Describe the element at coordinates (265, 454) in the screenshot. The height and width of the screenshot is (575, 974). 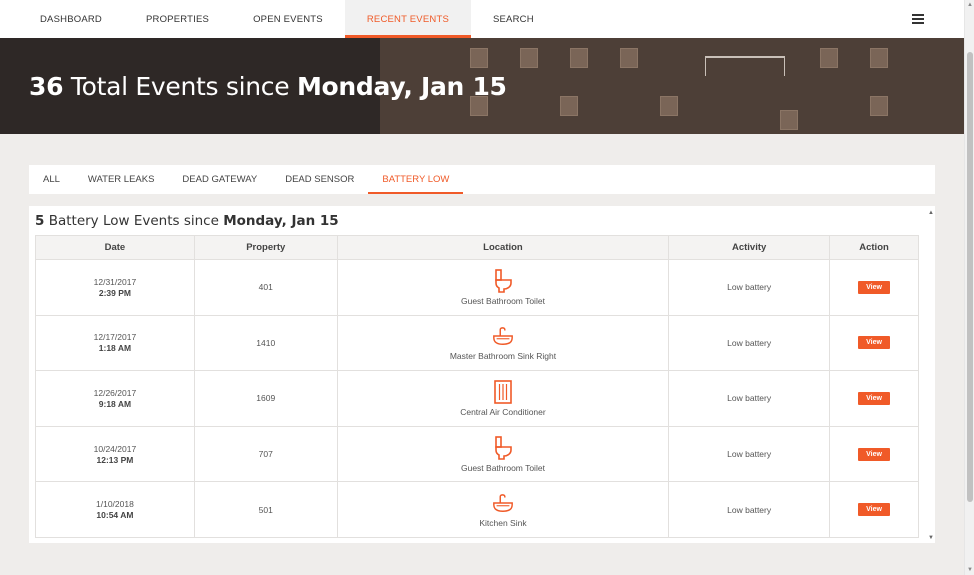
I see `property-cell: 707` at that location.